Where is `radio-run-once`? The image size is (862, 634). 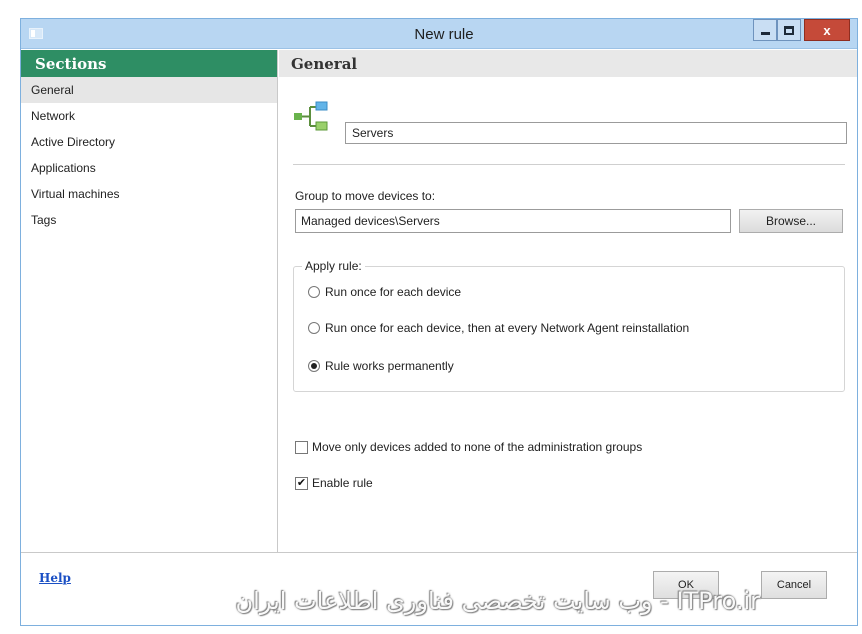 radio-run-once is located at coordinates (314, 292).